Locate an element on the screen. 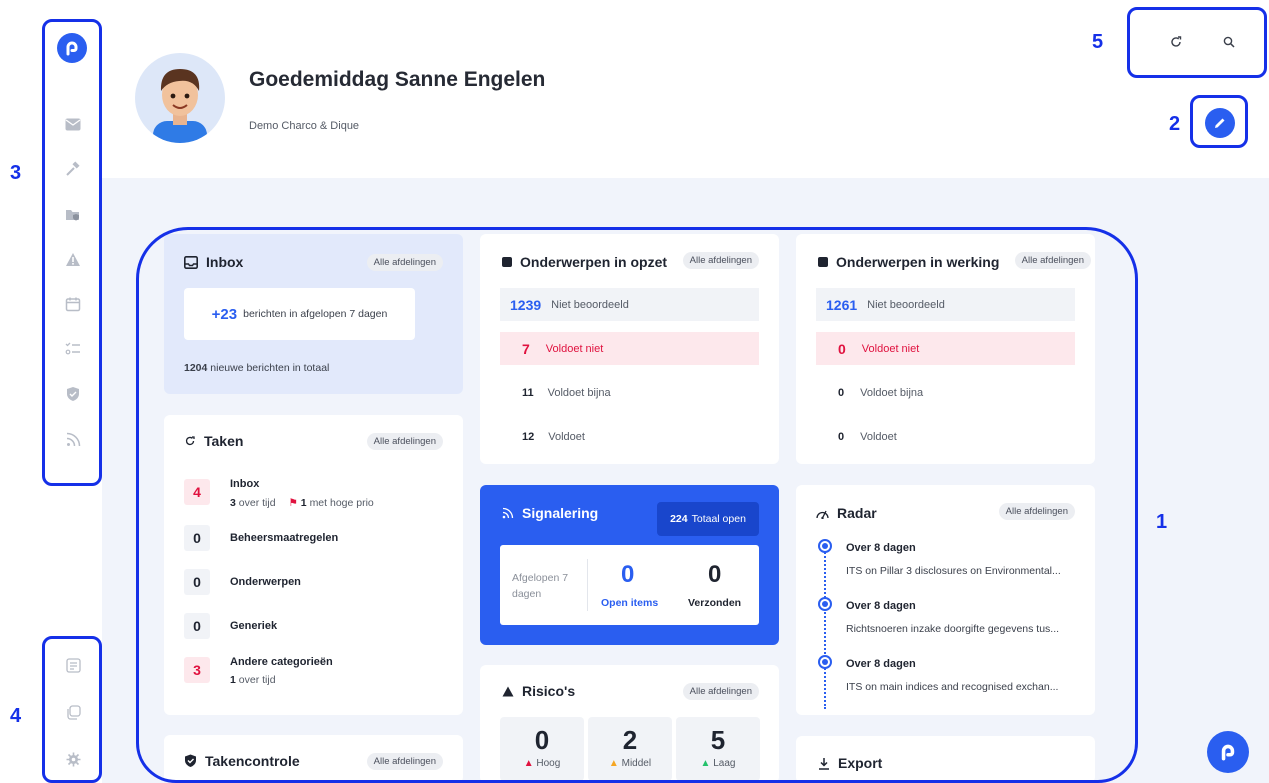  annotation-box-sidebar-bottom is located at coordinates (72, 709).